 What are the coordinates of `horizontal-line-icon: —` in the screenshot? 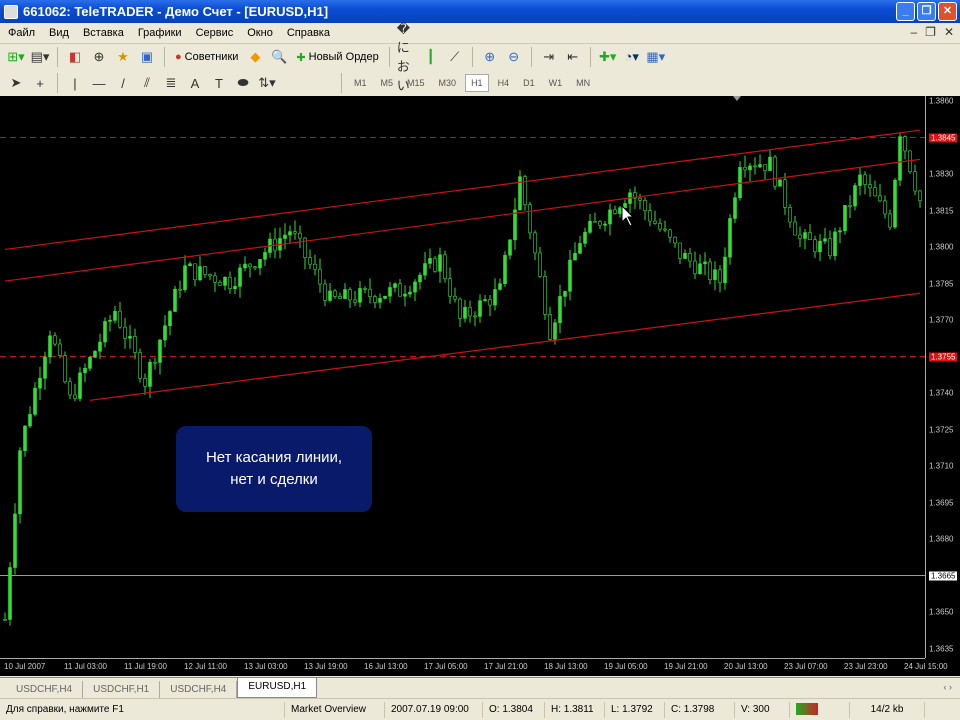 It's located at (99, 83).